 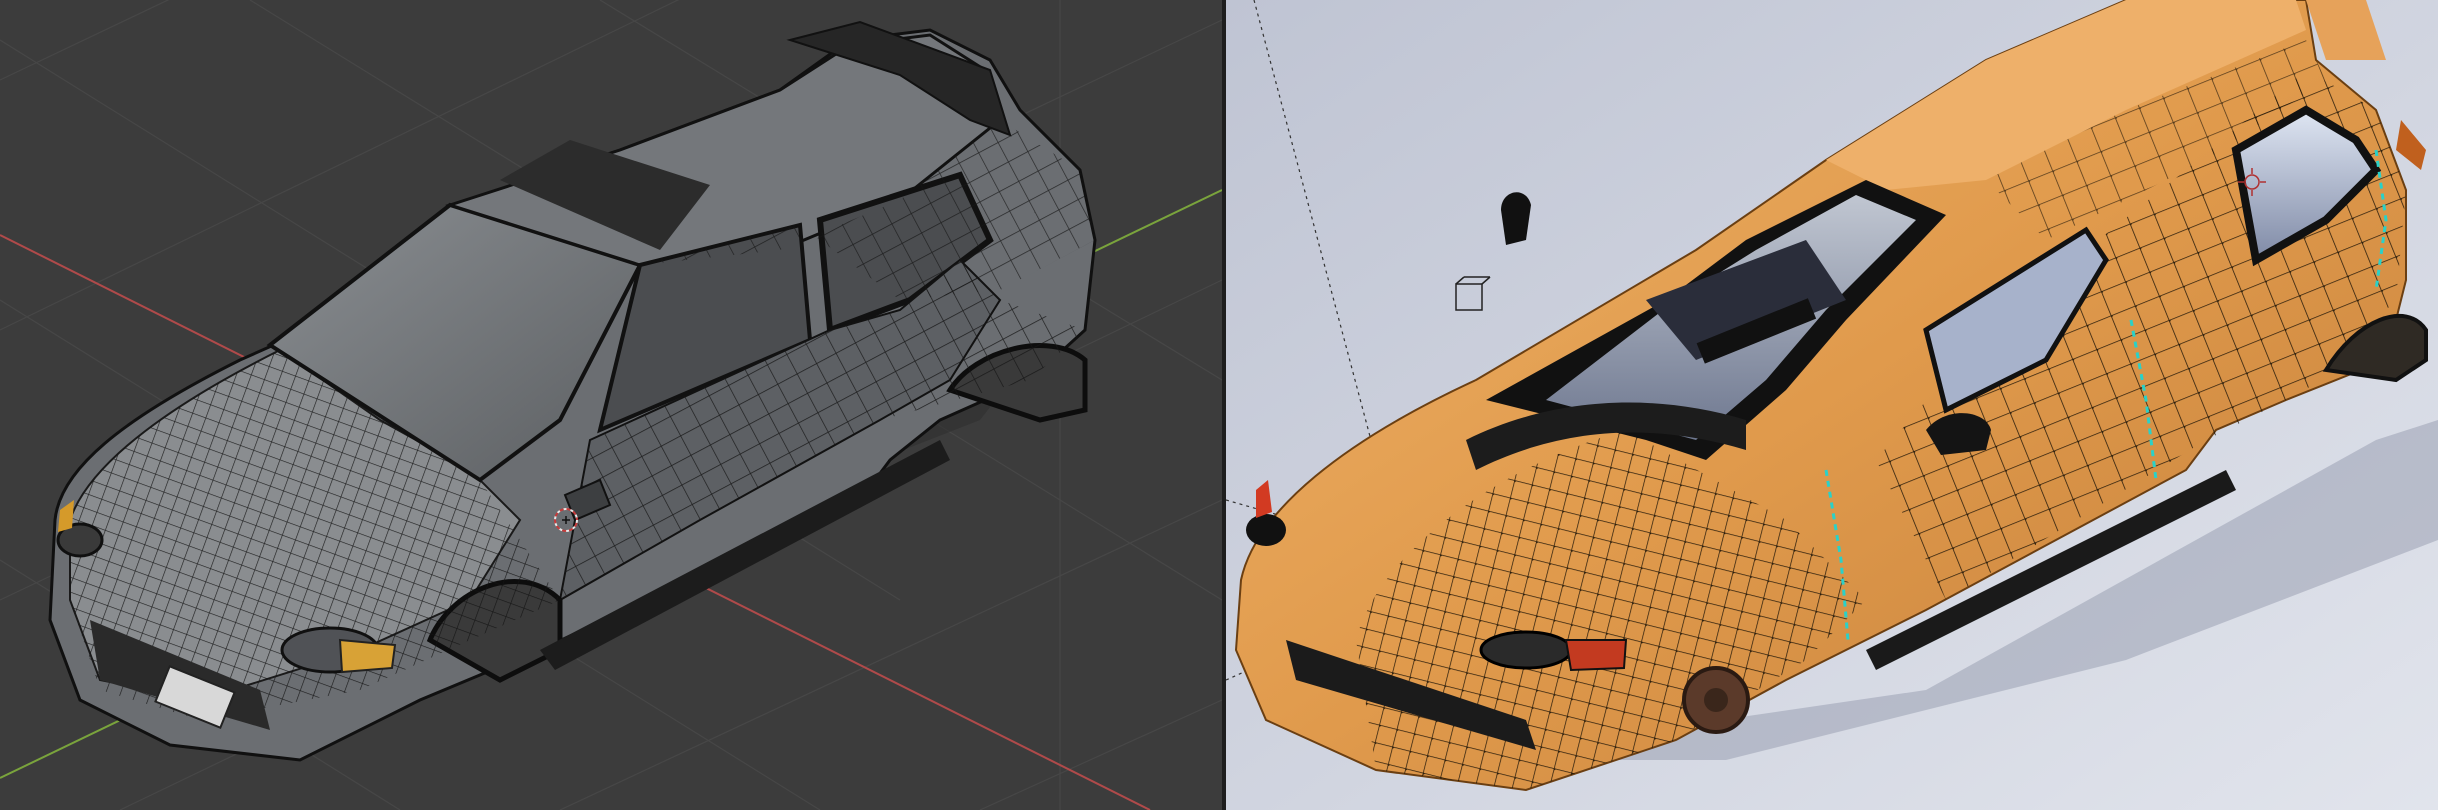 What do you see at coordinates (1266, 530) in the screenshot?
I see `headlight-left` at bounding box center [1266, 530].